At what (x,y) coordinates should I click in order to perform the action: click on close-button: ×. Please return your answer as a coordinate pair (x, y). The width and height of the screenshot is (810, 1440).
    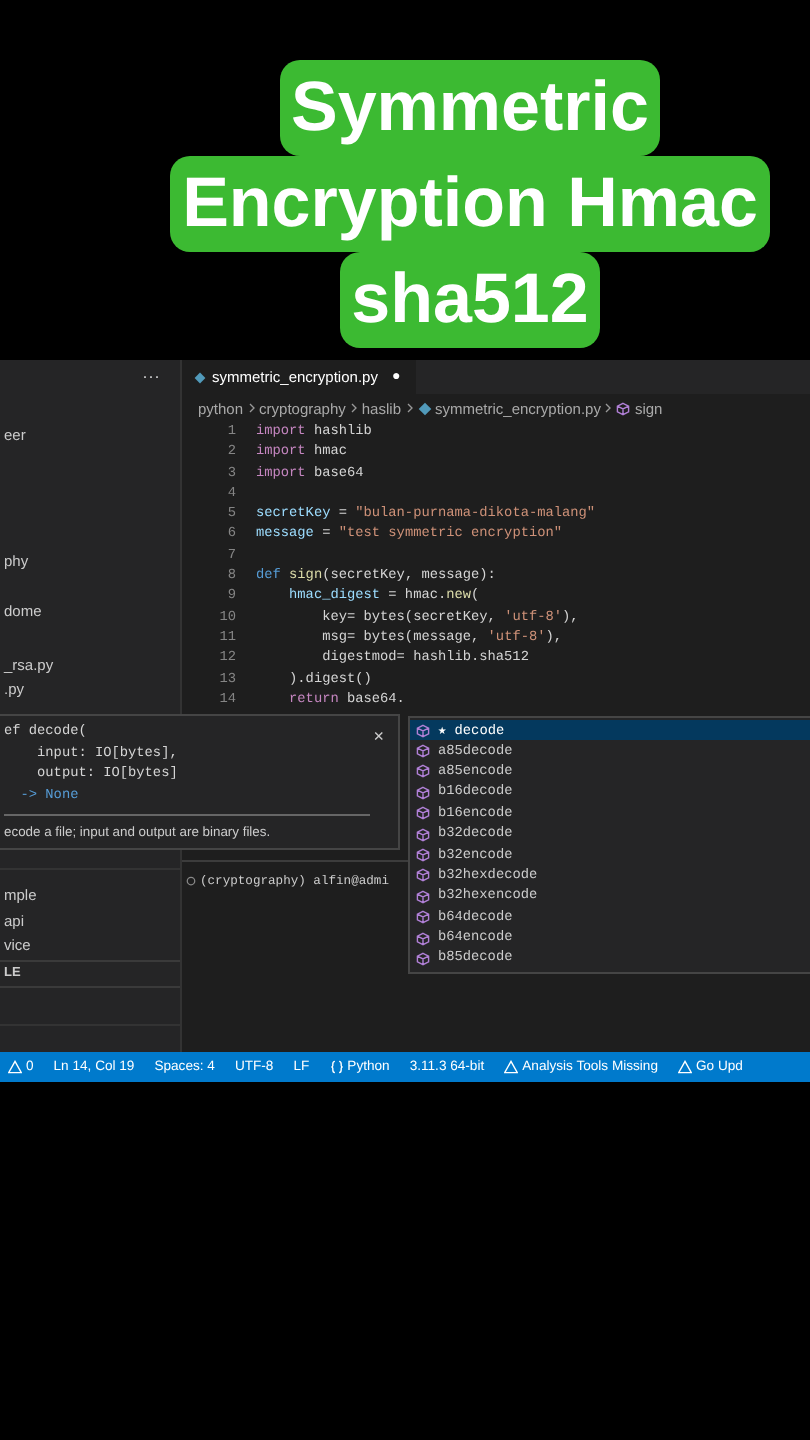
    Looking at the image, I should click on (378, 736).